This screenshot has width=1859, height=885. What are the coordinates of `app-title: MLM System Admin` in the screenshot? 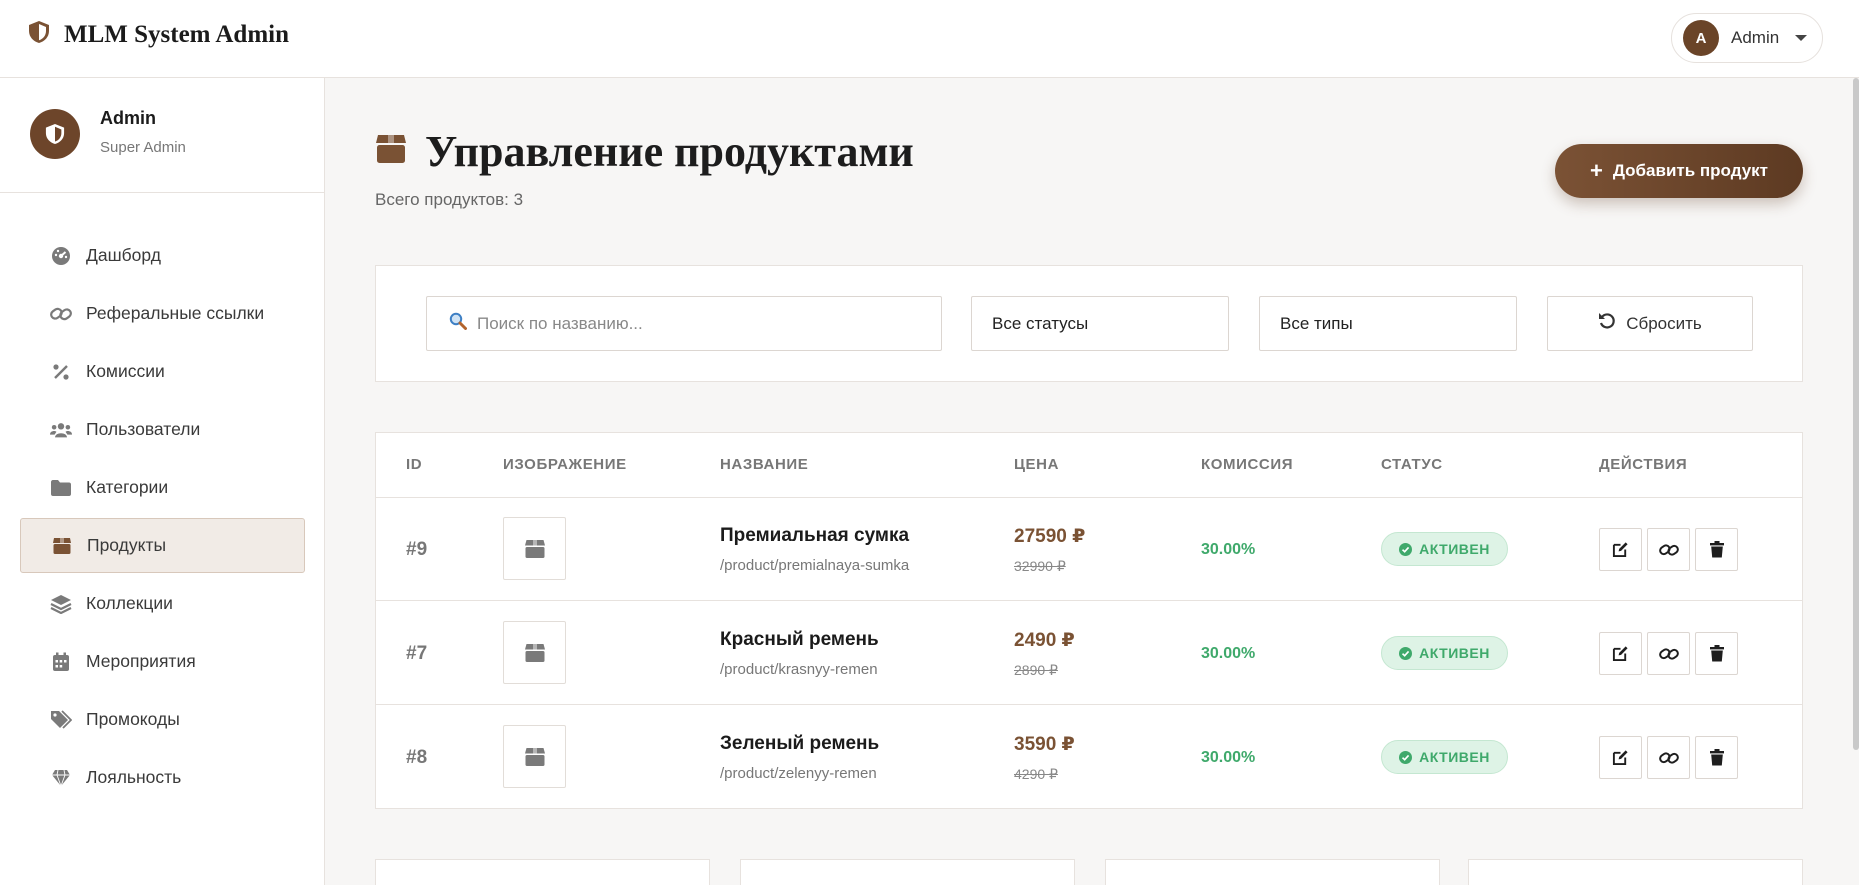 It's located at (176, 34).